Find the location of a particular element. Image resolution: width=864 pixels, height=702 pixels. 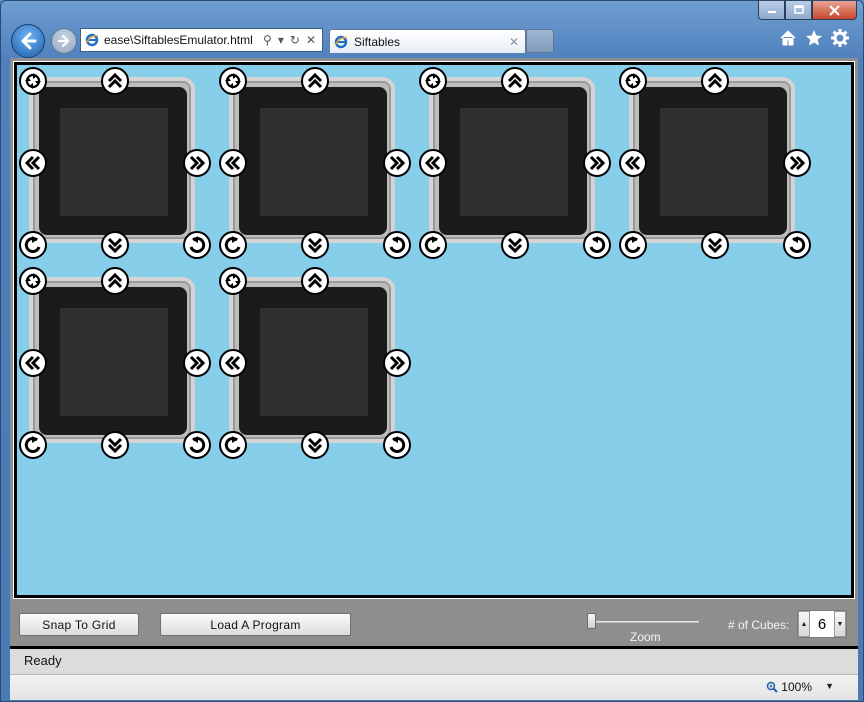

address-bar: ease\SiftablesEmulator.html ⚲ ▾ ↻ ✕ is located at coordinates (201, 40).